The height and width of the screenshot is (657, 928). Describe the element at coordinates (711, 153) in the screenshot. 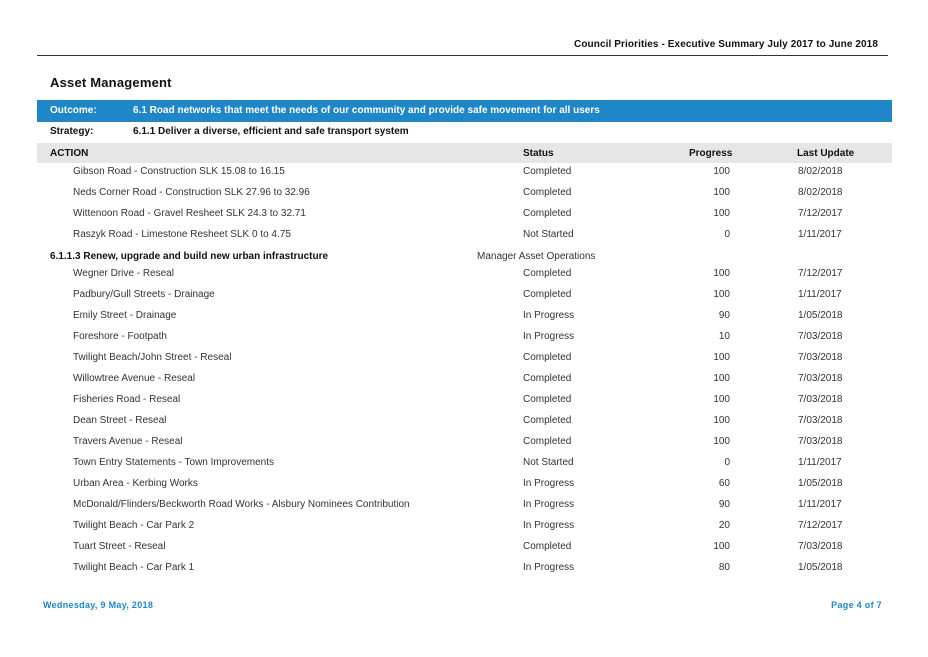

I see `column-progress: Progress` at that location.